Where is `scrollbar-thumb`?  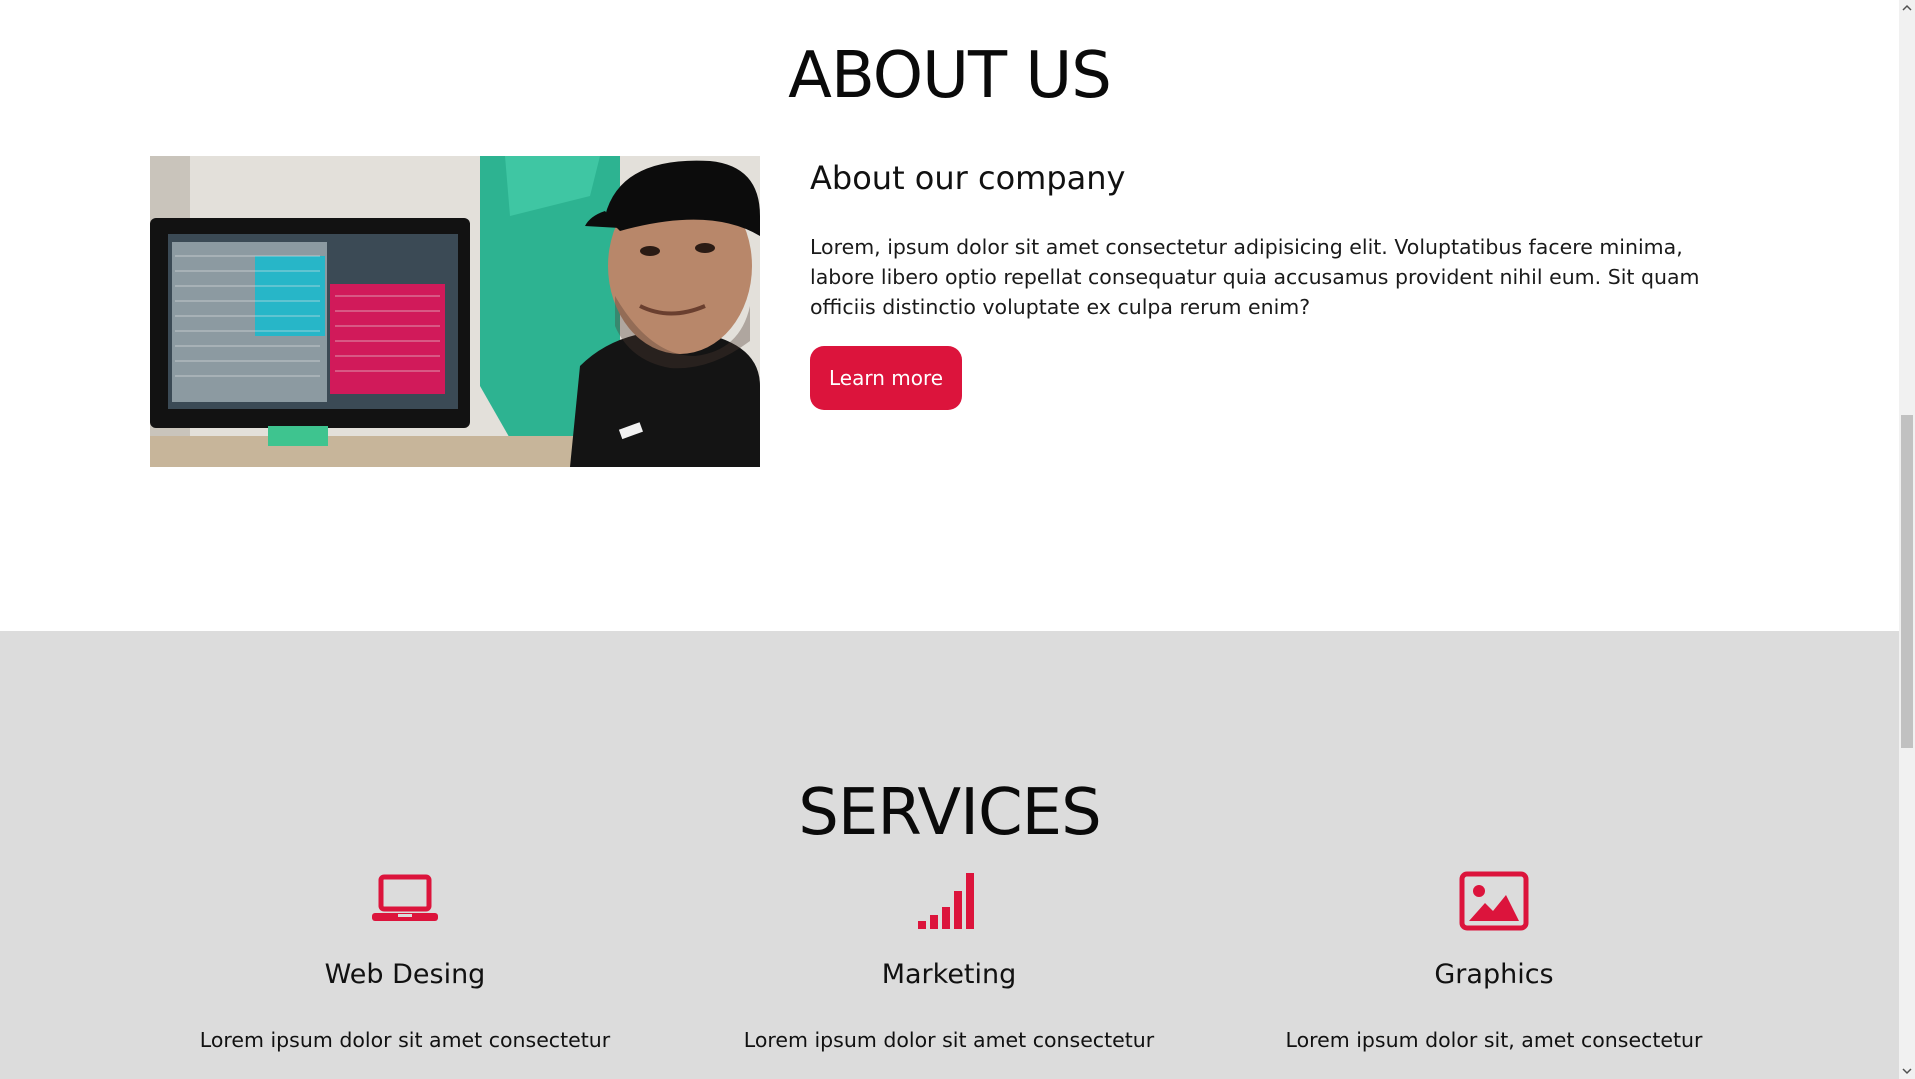
scrollbar-thumb is located at coordinates (1907, 581).